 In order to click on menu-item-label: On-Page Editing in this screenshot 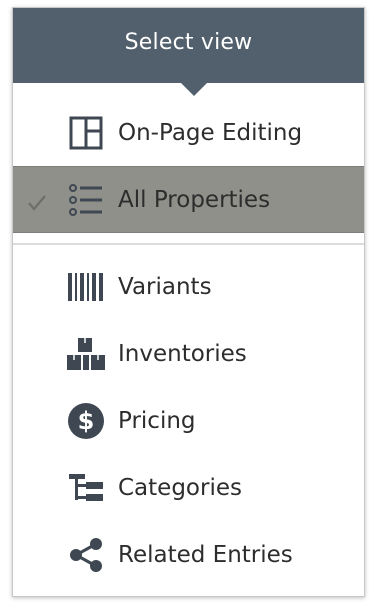, I will do `click(210, 132)`.